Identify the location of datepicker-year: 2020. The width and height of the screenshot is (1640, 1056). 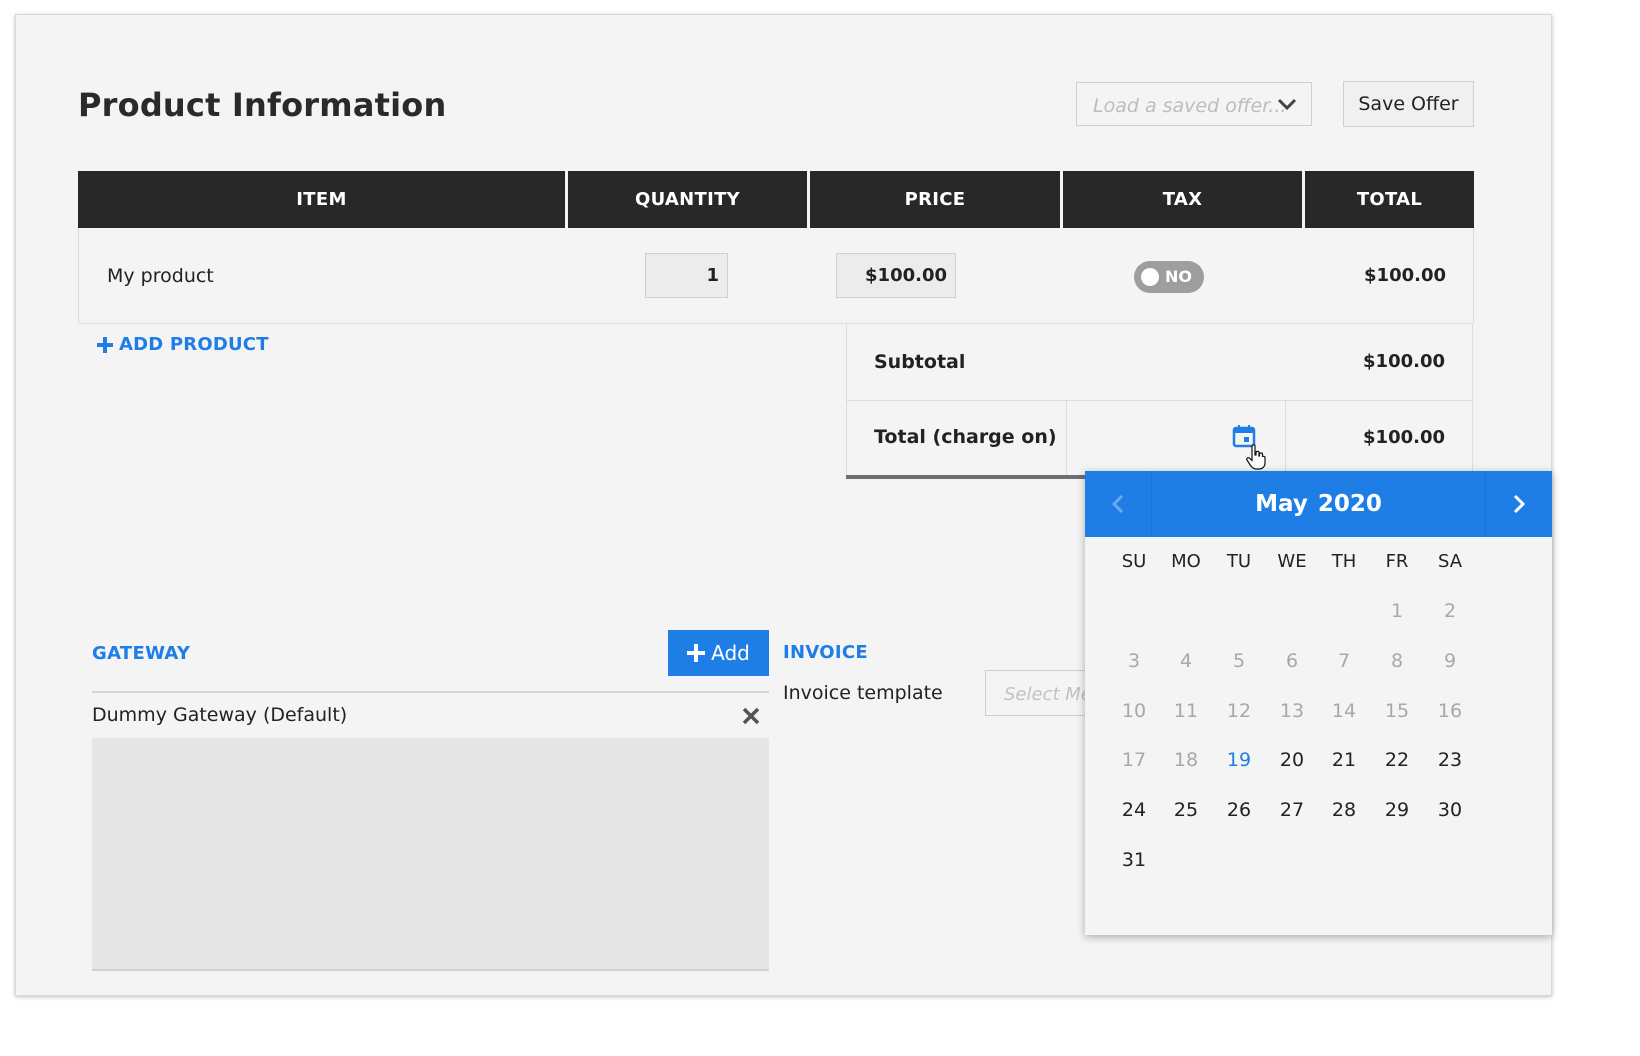
(1349, 504).